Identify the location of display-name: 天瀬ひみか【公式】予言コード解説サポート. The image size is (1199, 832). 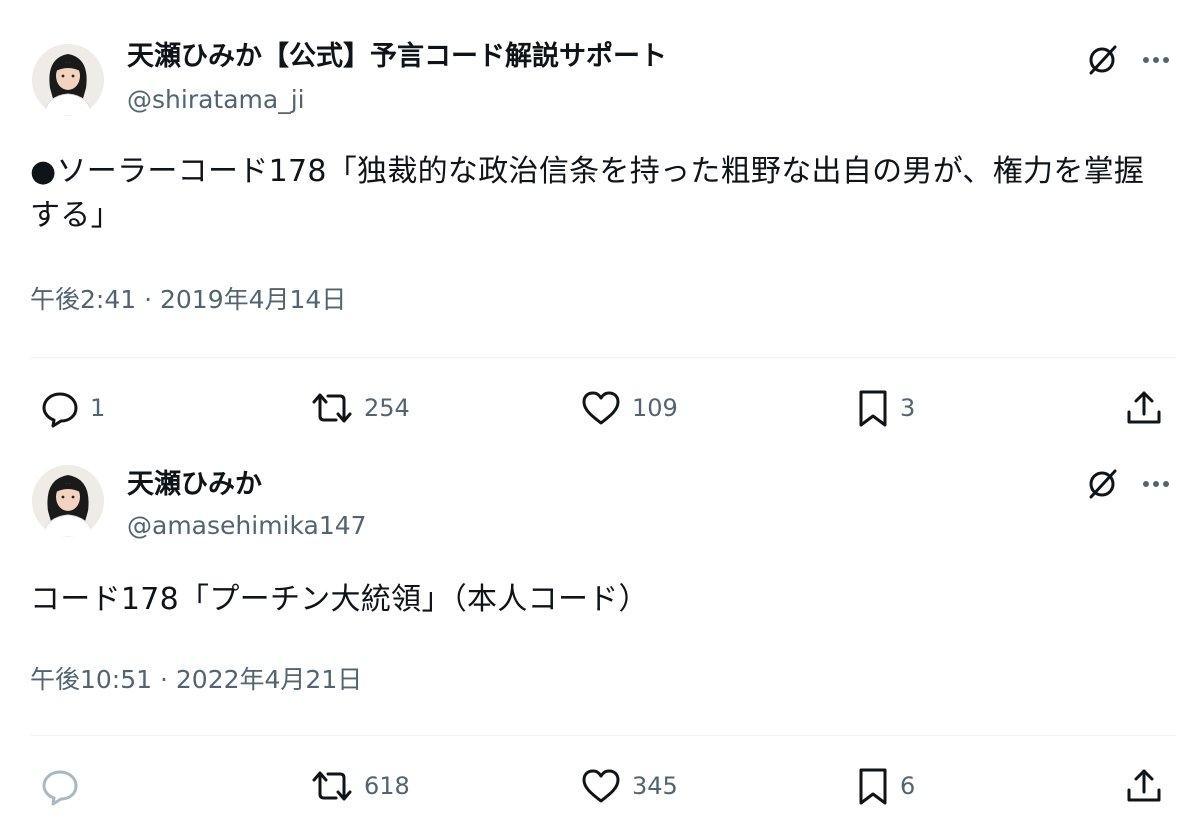
(397, 57).